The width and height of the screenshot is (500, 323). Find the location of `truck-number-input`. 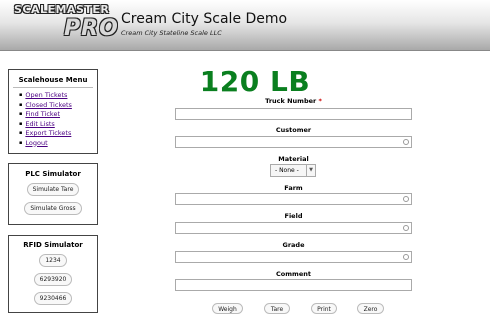

truck-number-input is located at coordinates (293, 114).